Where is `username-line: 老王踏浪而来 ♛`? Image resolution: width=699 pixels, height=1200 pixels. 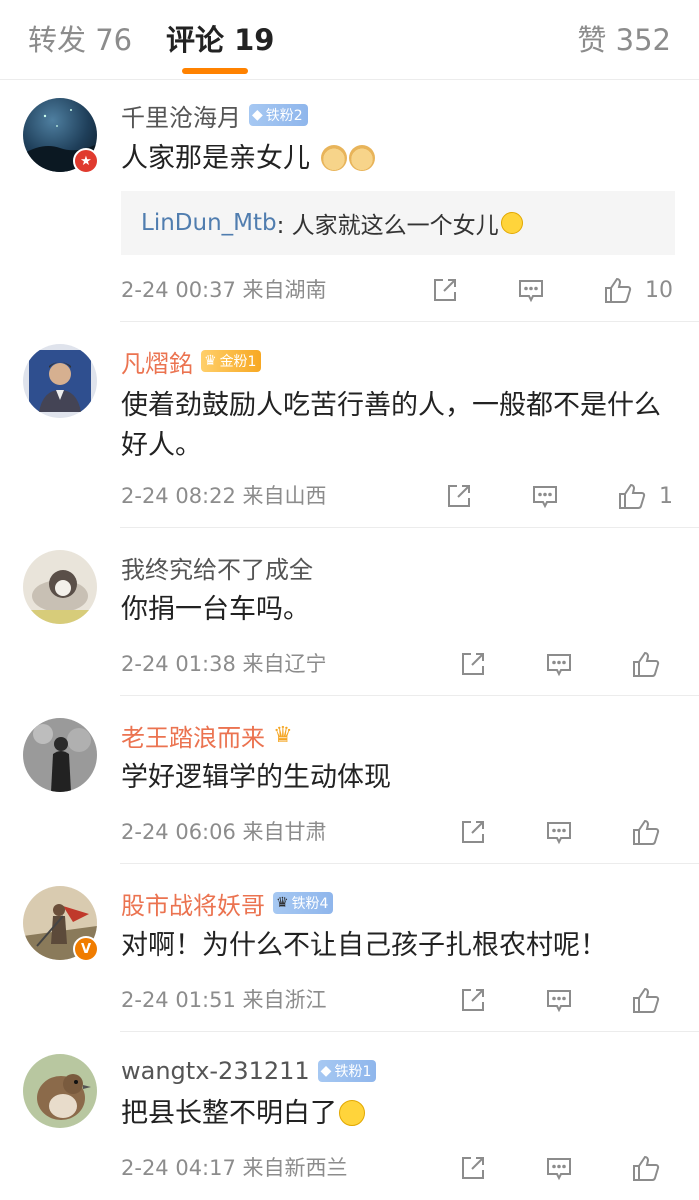 username-line: 老王踏浪而来 ♛ is located at coordinates (207, 735).